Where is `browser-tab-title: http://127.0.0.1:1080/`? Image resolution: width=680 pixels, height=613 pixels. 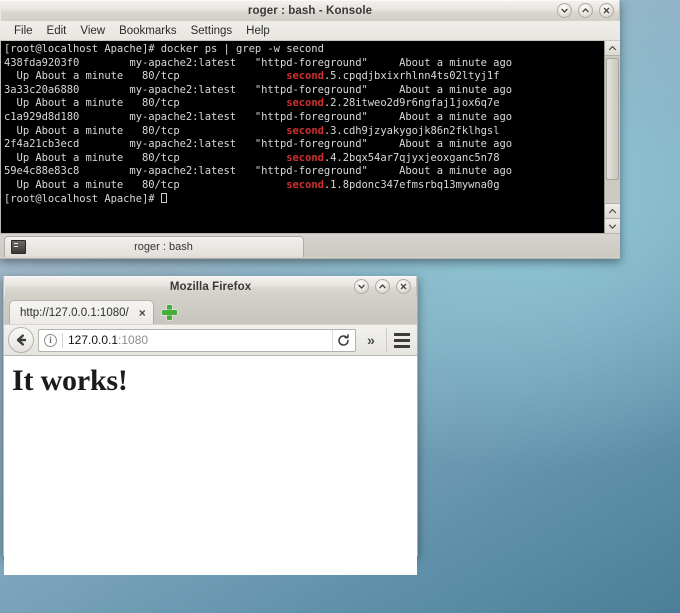 browser-tab-title: http://127.0.0.1:1080/ is located at coordinates (74, 312).